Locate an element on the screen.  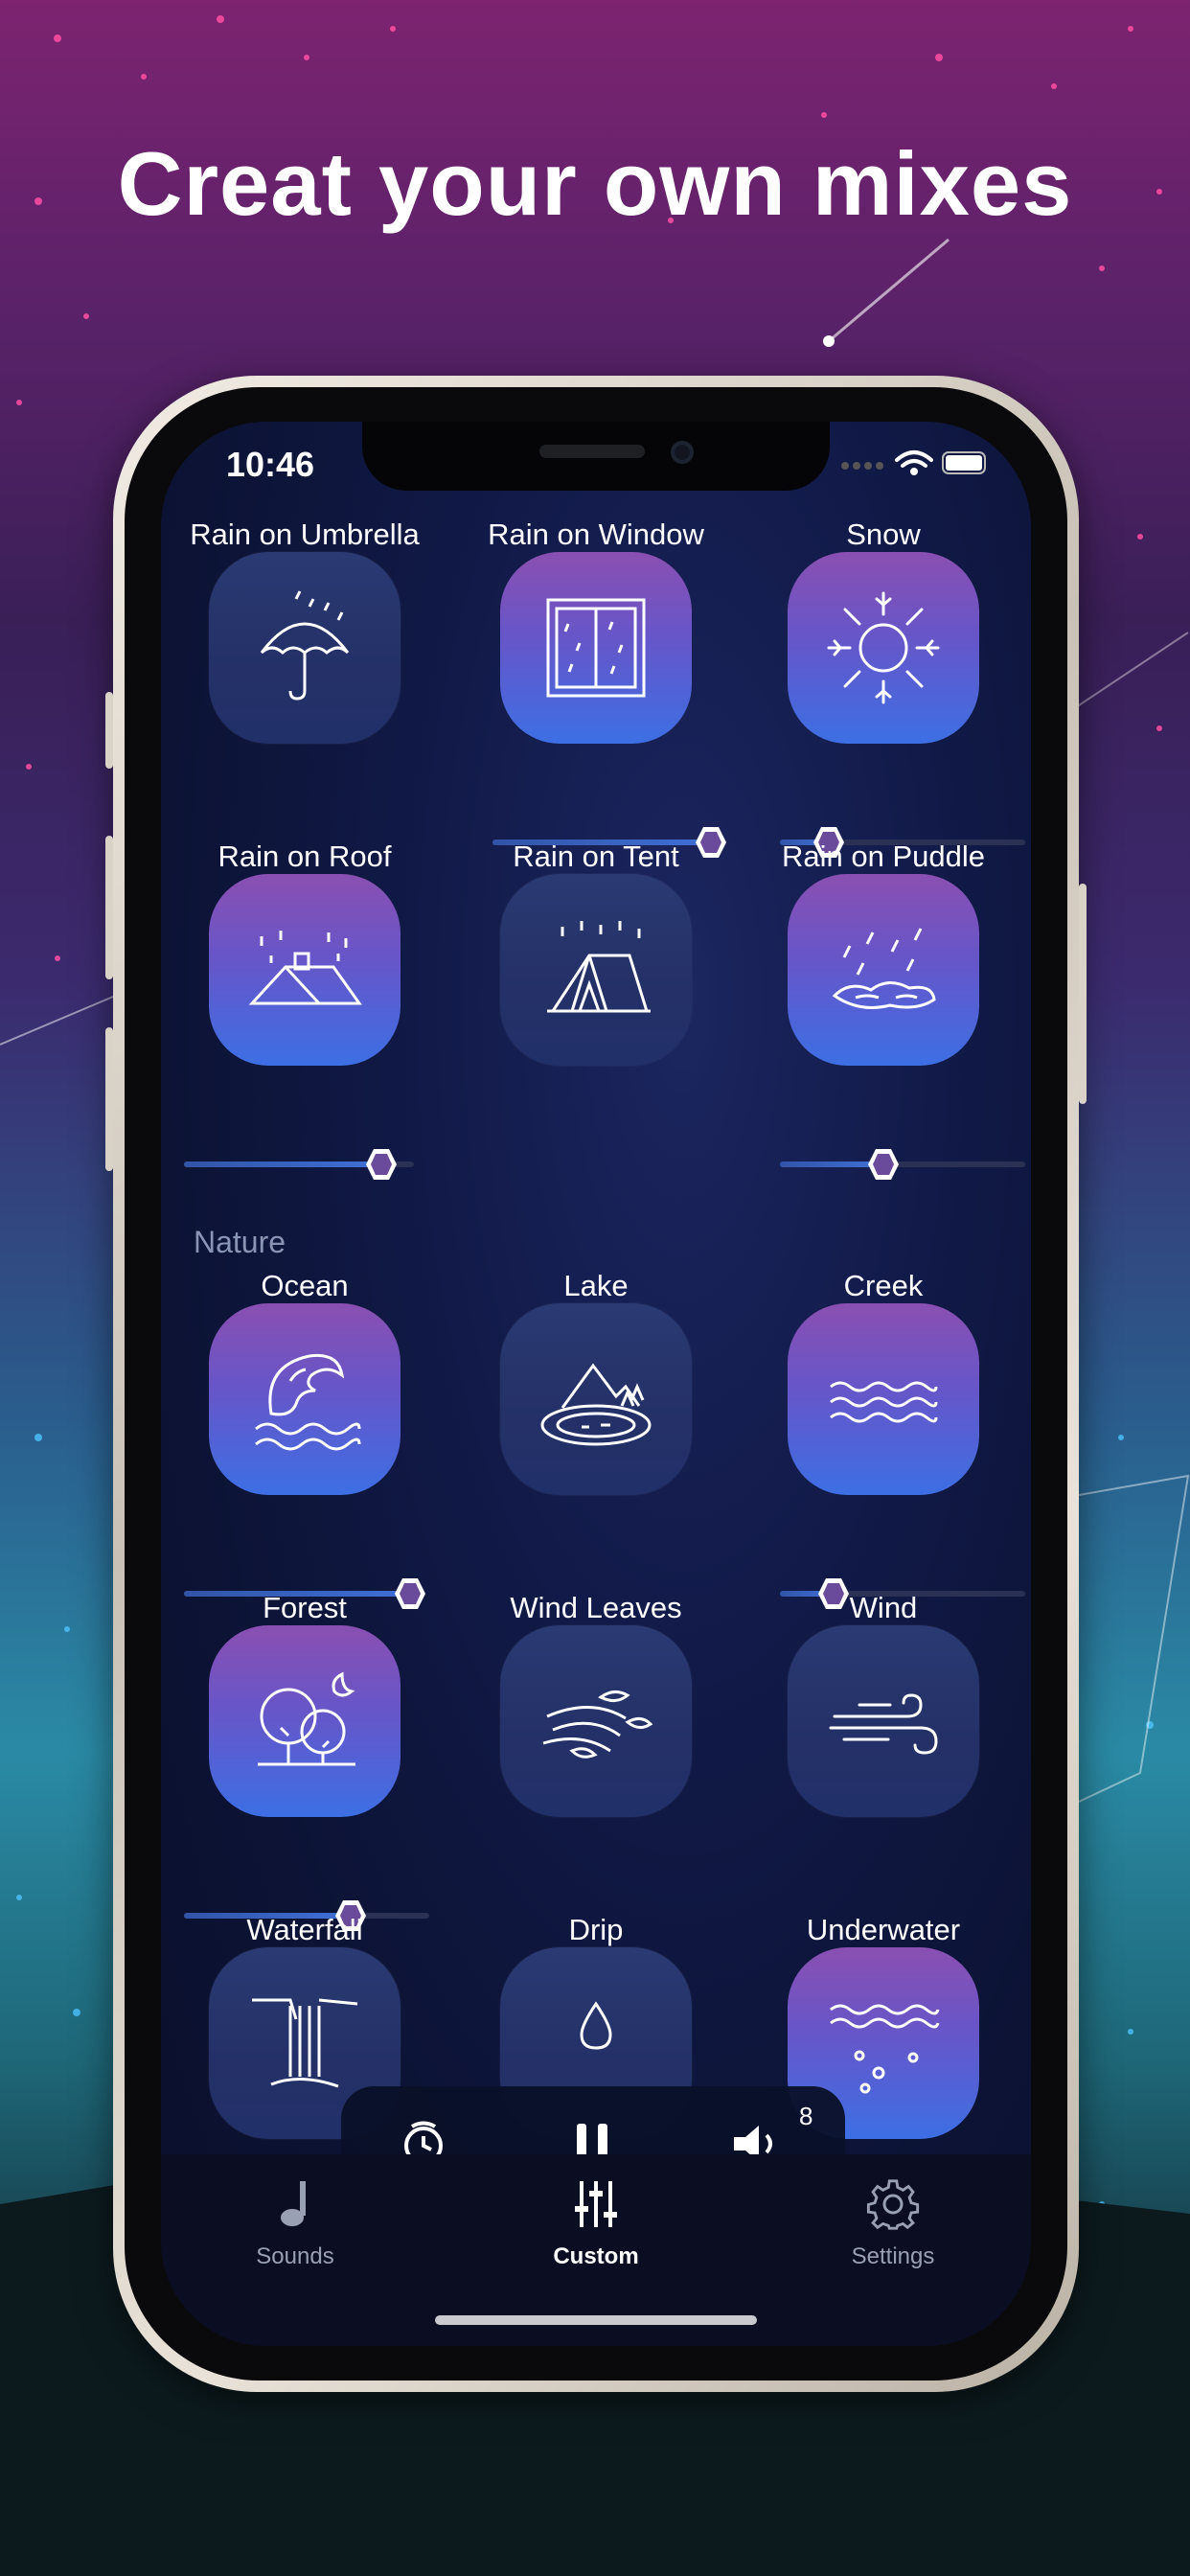
tile-label: Lake is located at coordinates (596, 1285).